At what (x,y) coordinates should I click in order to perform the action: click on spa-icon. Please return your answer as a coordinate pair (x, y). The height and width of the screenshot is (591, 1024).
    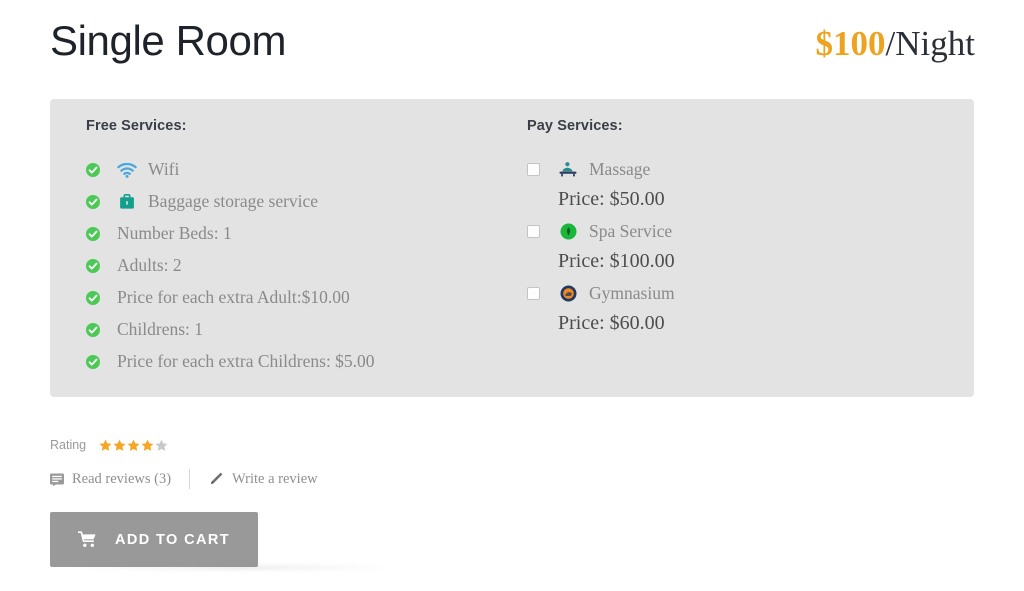
    Looking at the image, I should click on (568, 231).